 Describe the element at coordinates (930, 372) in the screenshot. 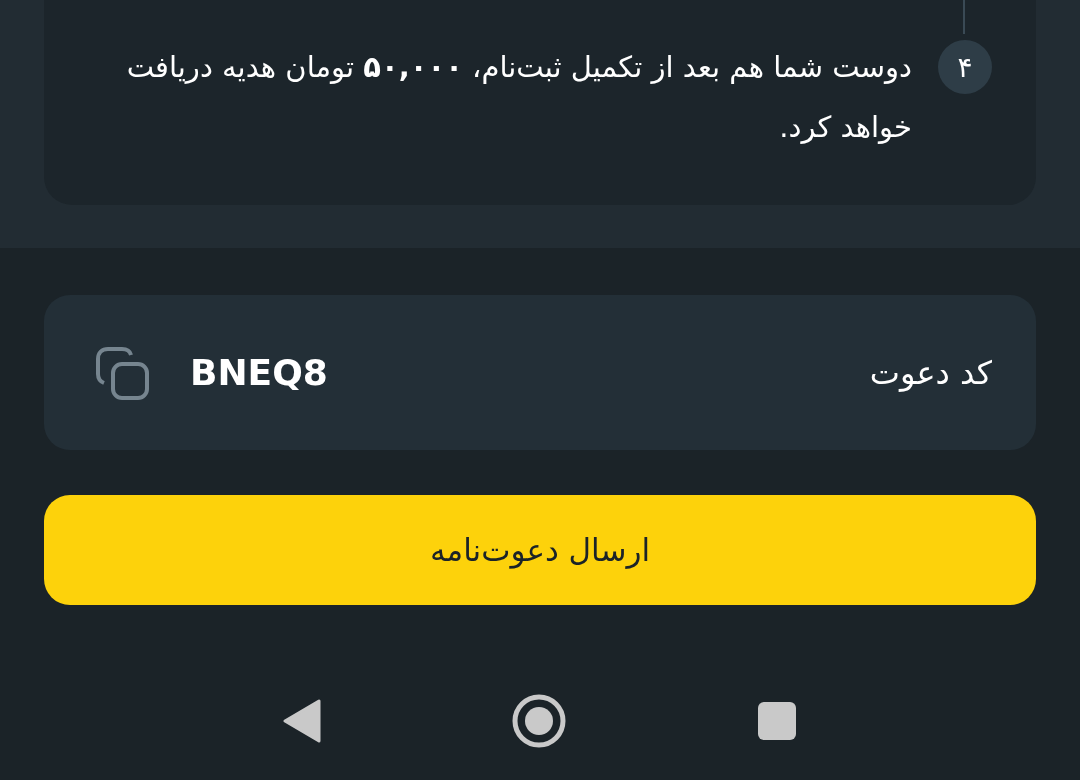

I see `invite-code-label: کد دعوت` at that location.